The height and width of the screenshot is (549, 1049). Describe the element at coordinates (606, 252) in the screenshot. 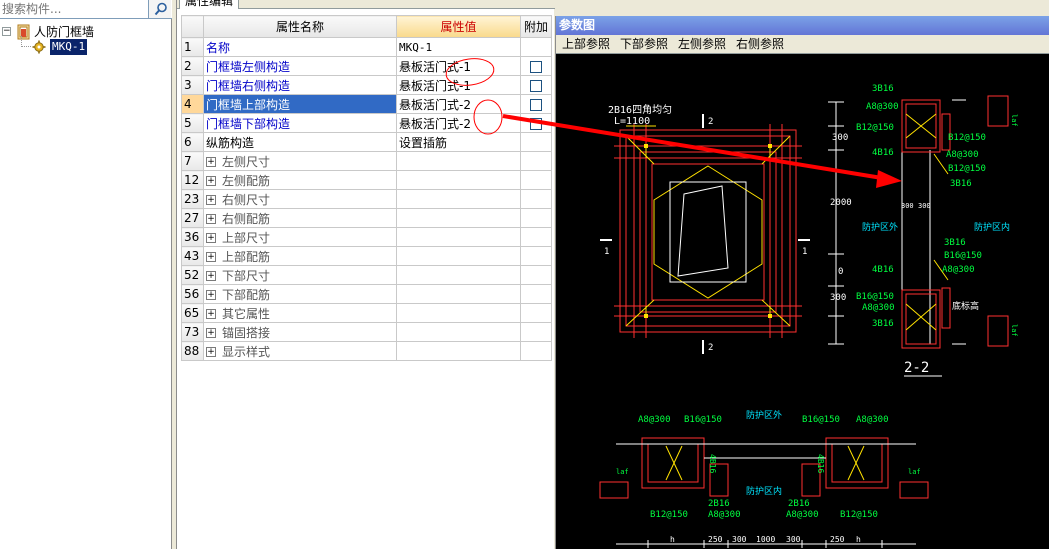

I see `section-mark-1-left: 1` at that location.